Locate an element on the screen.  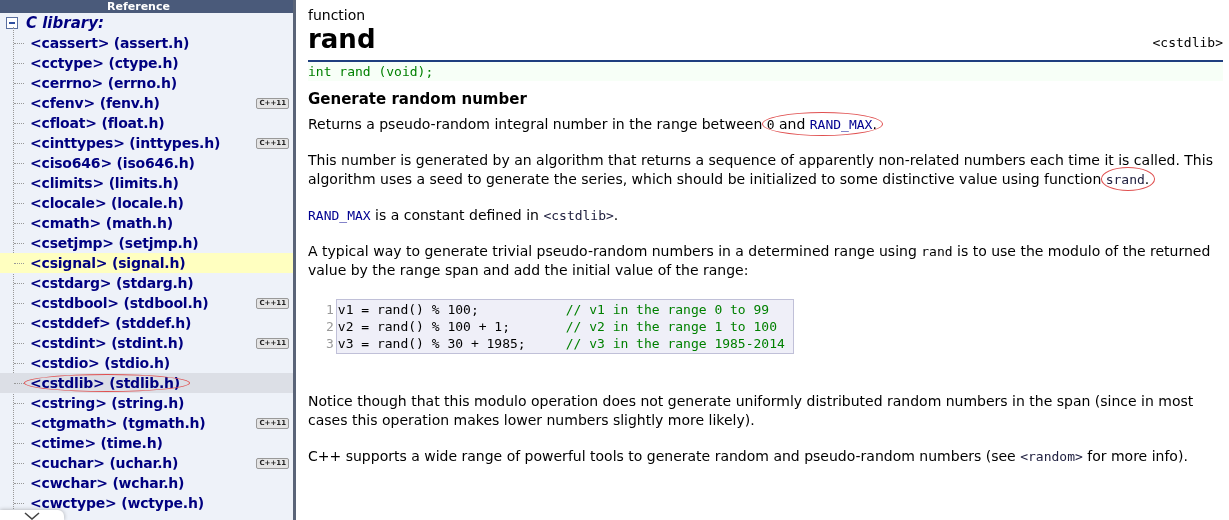
tree-item: <cstdlib> (stdlib.h) is located at coordinates (146, 383).